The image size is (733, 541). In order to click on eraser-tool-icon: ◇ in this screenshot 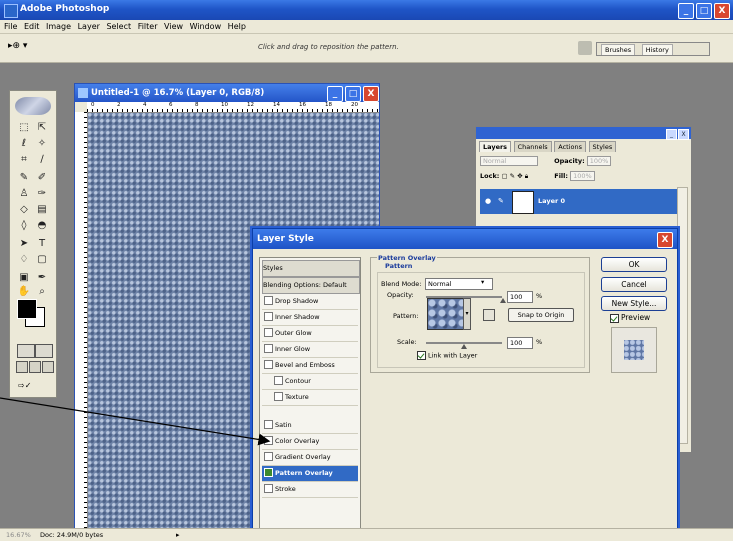, I will do `click(24, 210)`.